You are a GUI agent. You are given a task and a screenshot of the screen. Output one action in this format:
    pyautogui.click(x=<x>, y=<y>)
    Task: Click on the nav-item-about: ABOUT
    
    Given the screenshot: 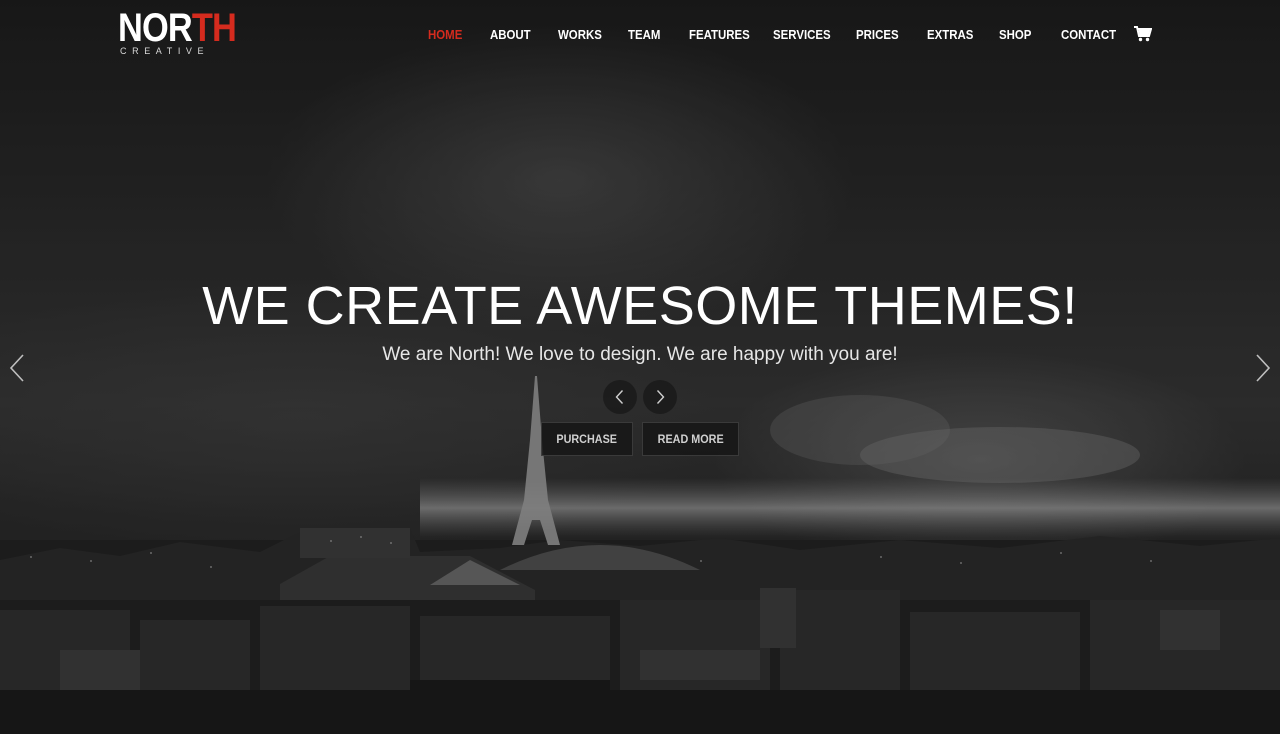 What is the action you would take?
    pyautogui.click(x=510, y=35)
    